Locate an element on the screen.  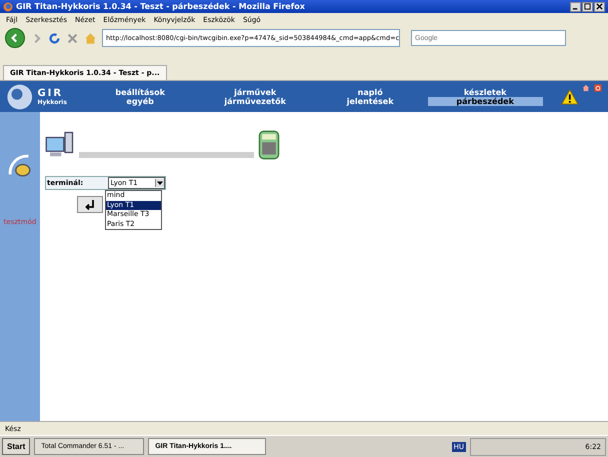
home-icon is located at coordinates (586, 88).